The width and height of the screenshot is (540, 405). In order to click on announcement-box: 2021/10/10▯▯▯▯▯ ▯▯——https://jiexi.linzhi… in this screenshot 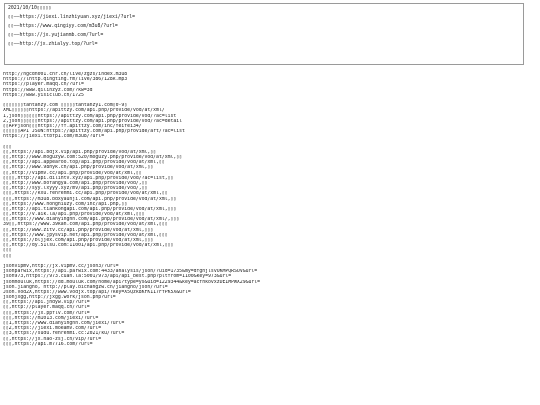, I will do `click(264, 34)`.